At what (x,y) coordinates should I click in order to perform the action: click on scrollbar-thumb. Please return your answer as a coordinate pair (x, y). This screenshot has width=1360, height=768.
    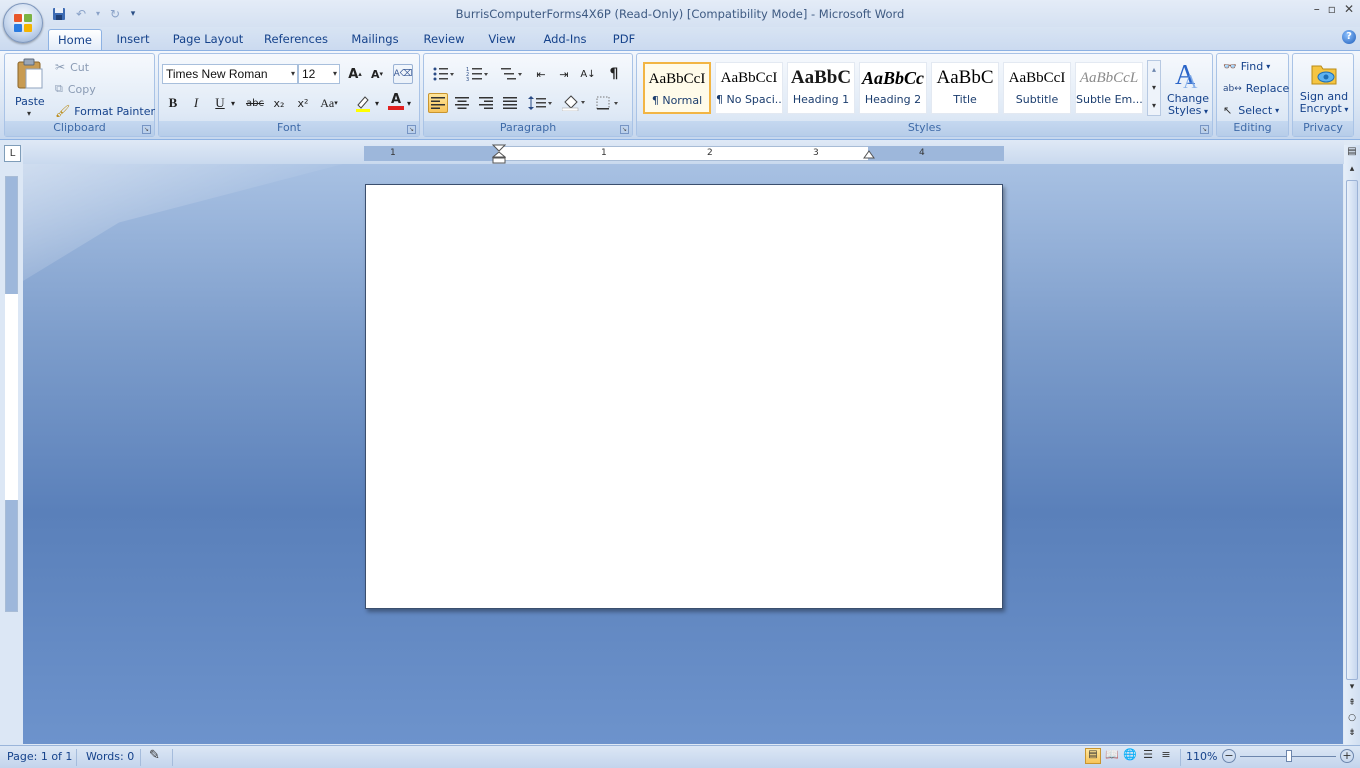
    Looking at the image, I should click on (1352, 430).